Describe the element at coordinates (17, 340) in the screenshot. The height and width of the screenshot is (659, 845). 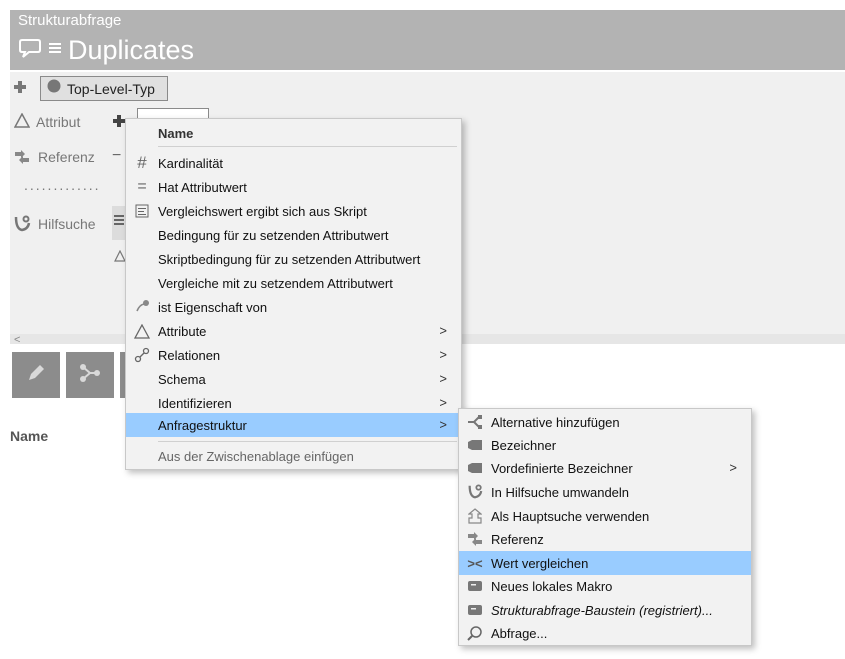
I see `scroll-left-arrow: <` at that location.